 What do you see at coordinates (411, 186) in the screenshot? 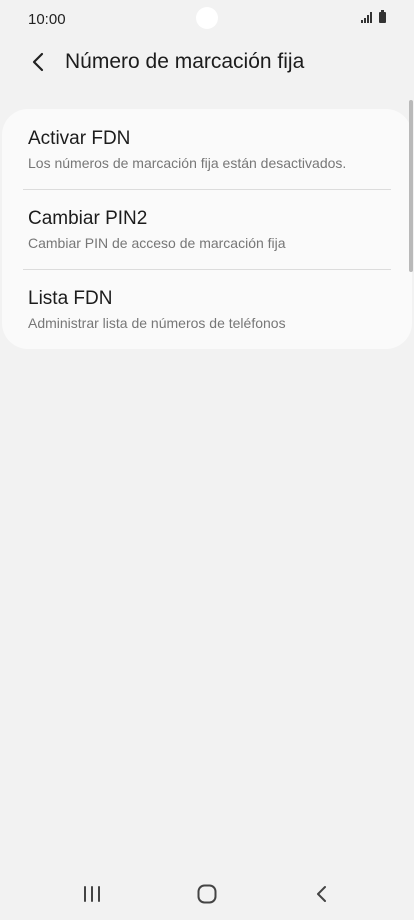
I see `scrollbar` at bounding box center [411, 186].